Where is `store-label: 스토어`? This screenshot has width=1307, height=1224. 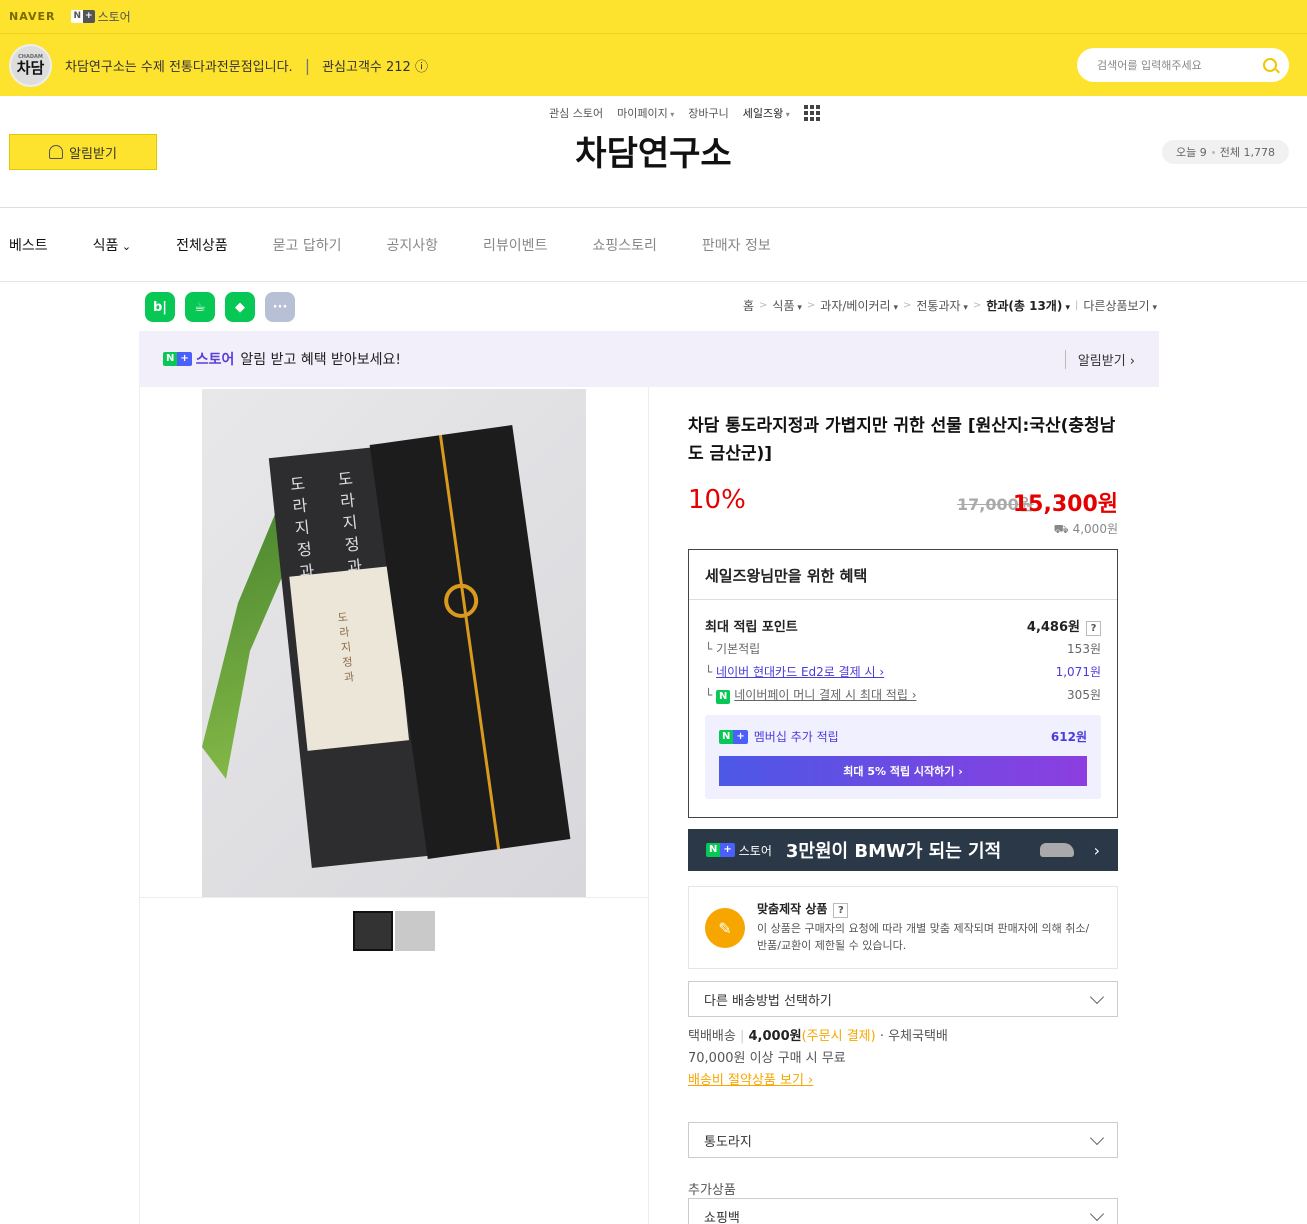
store-label: 스토어 is located at coordinates (114, 17).